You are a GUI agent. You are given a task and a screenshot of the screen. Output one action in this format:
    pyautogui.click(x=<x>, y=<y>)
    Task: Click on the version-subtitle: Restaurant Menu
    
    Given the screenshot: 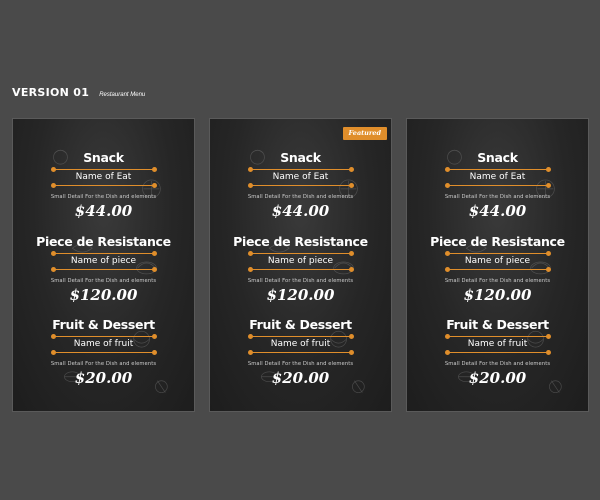 What is the action you would take?
    pyautogui.click(x=122, y=95)
    